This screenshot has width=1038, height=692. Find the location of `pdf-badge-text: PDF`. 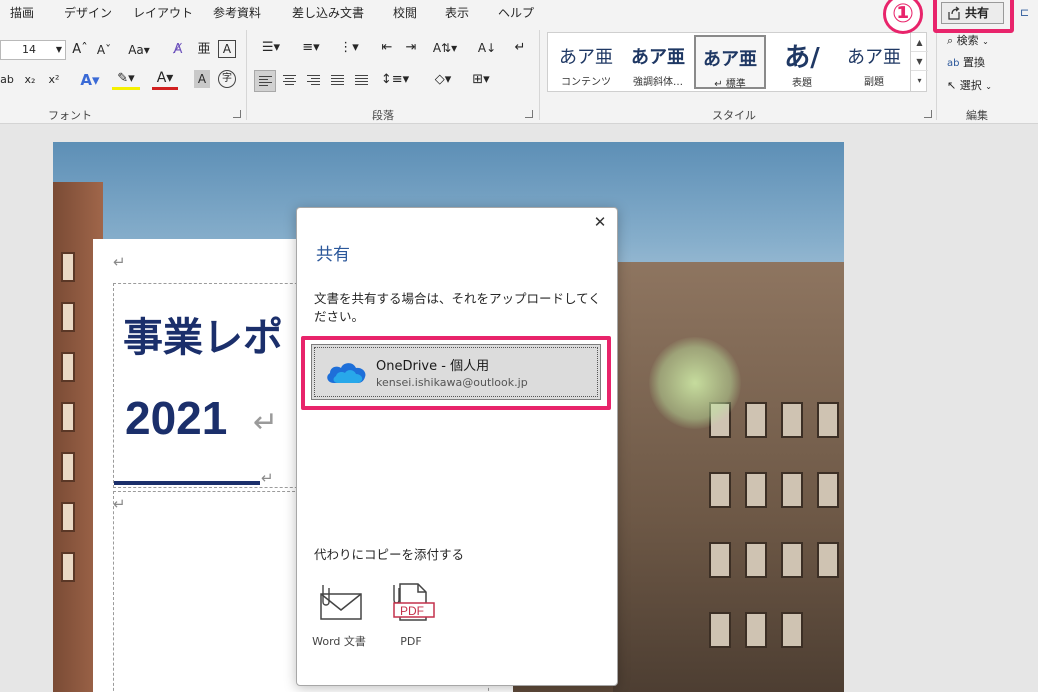

pdf-badge-text: PDF is located at coordinates (412, 611).